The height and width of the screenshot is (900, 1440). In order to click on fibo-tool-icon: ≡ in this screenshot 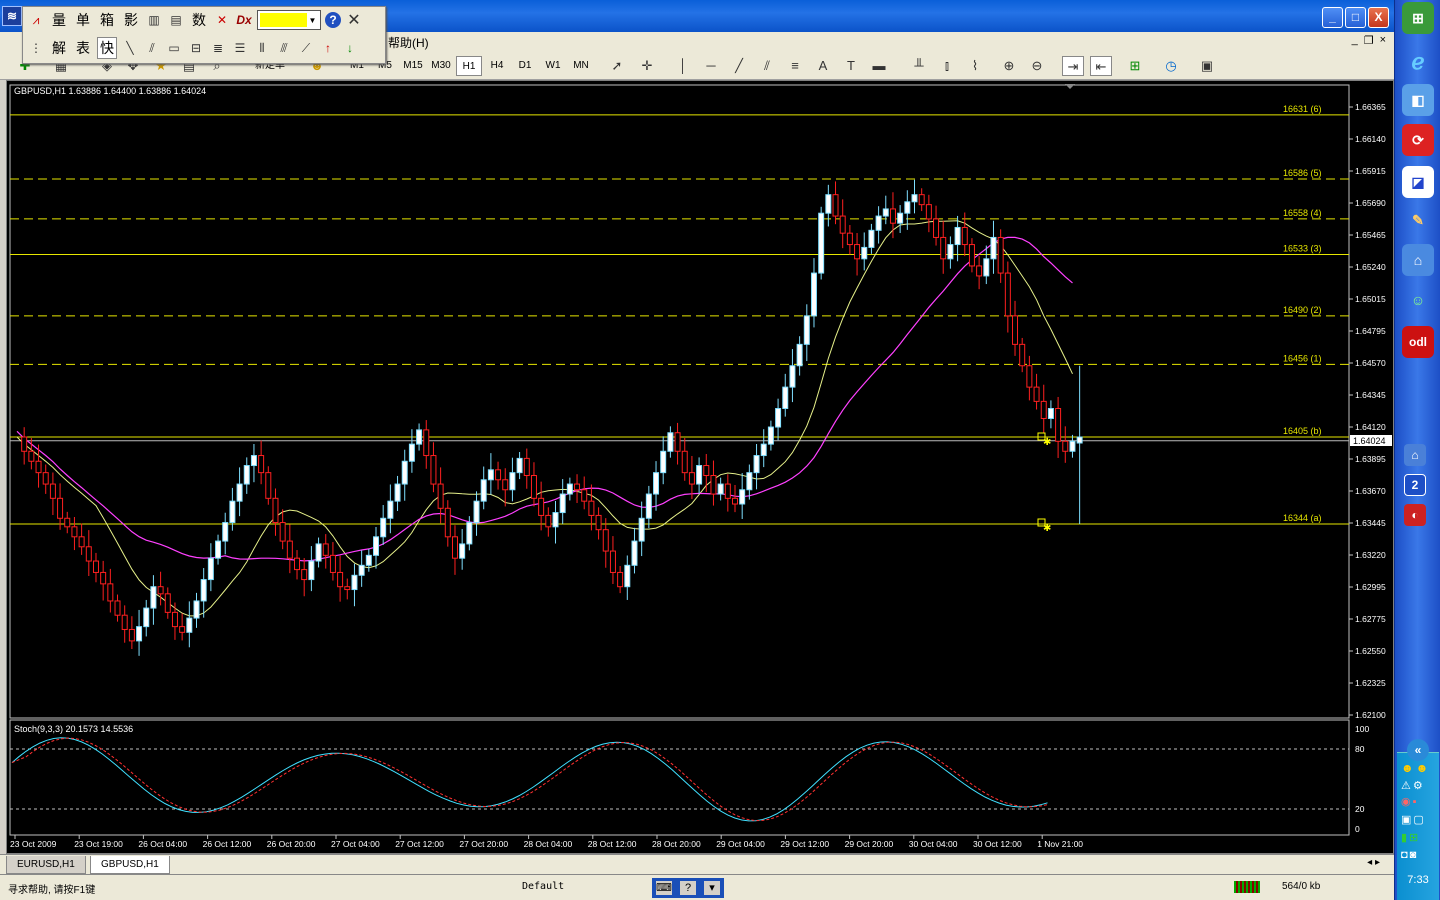, I will do `click(795, 66)`.